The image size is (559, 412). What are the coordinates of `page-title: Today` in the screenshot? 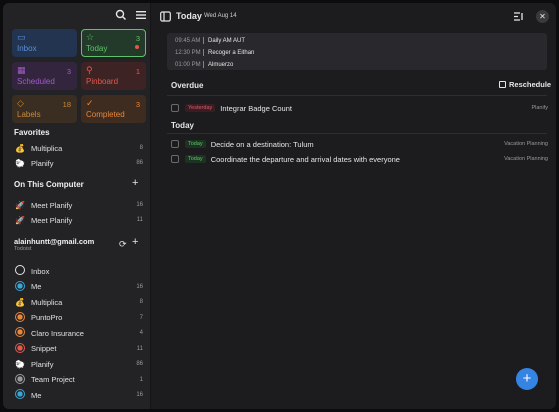 It's located at (189, 16).